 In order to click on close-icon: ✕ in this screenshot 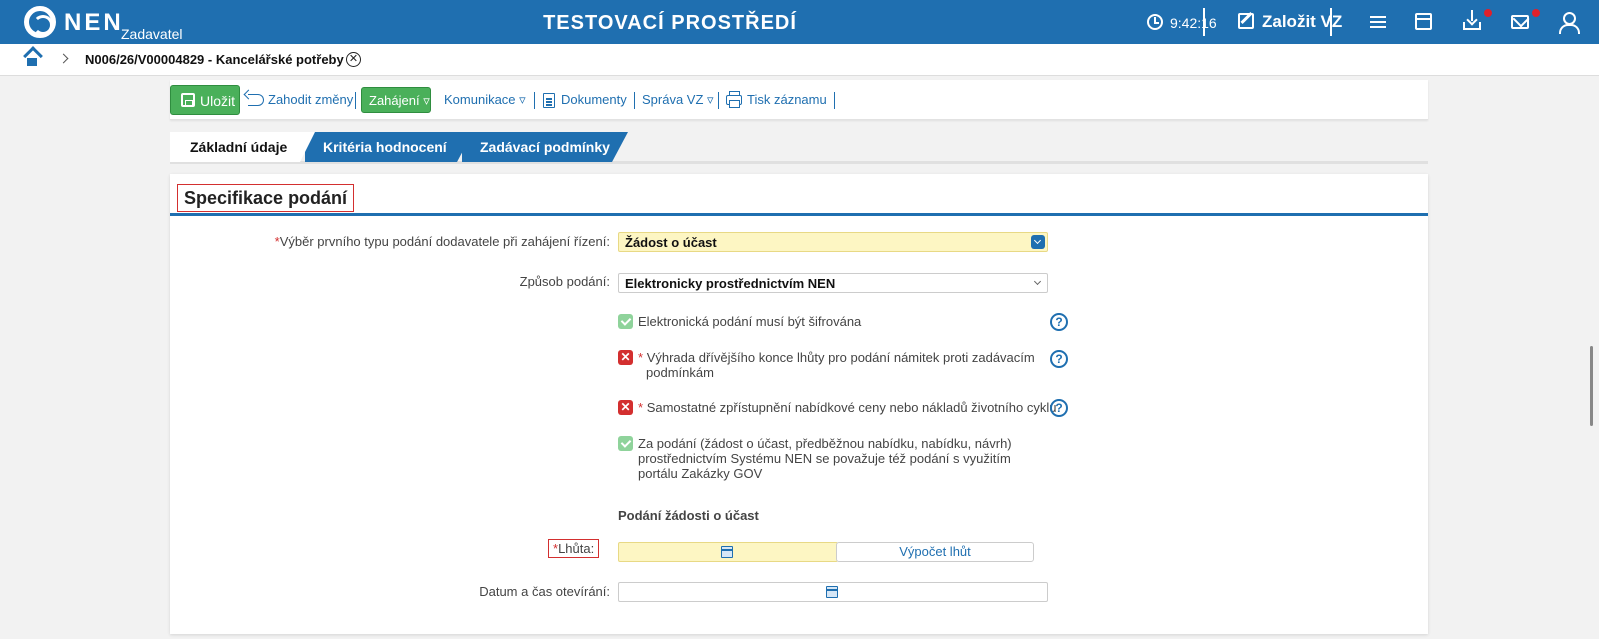, I will do `click(353, 59)`.